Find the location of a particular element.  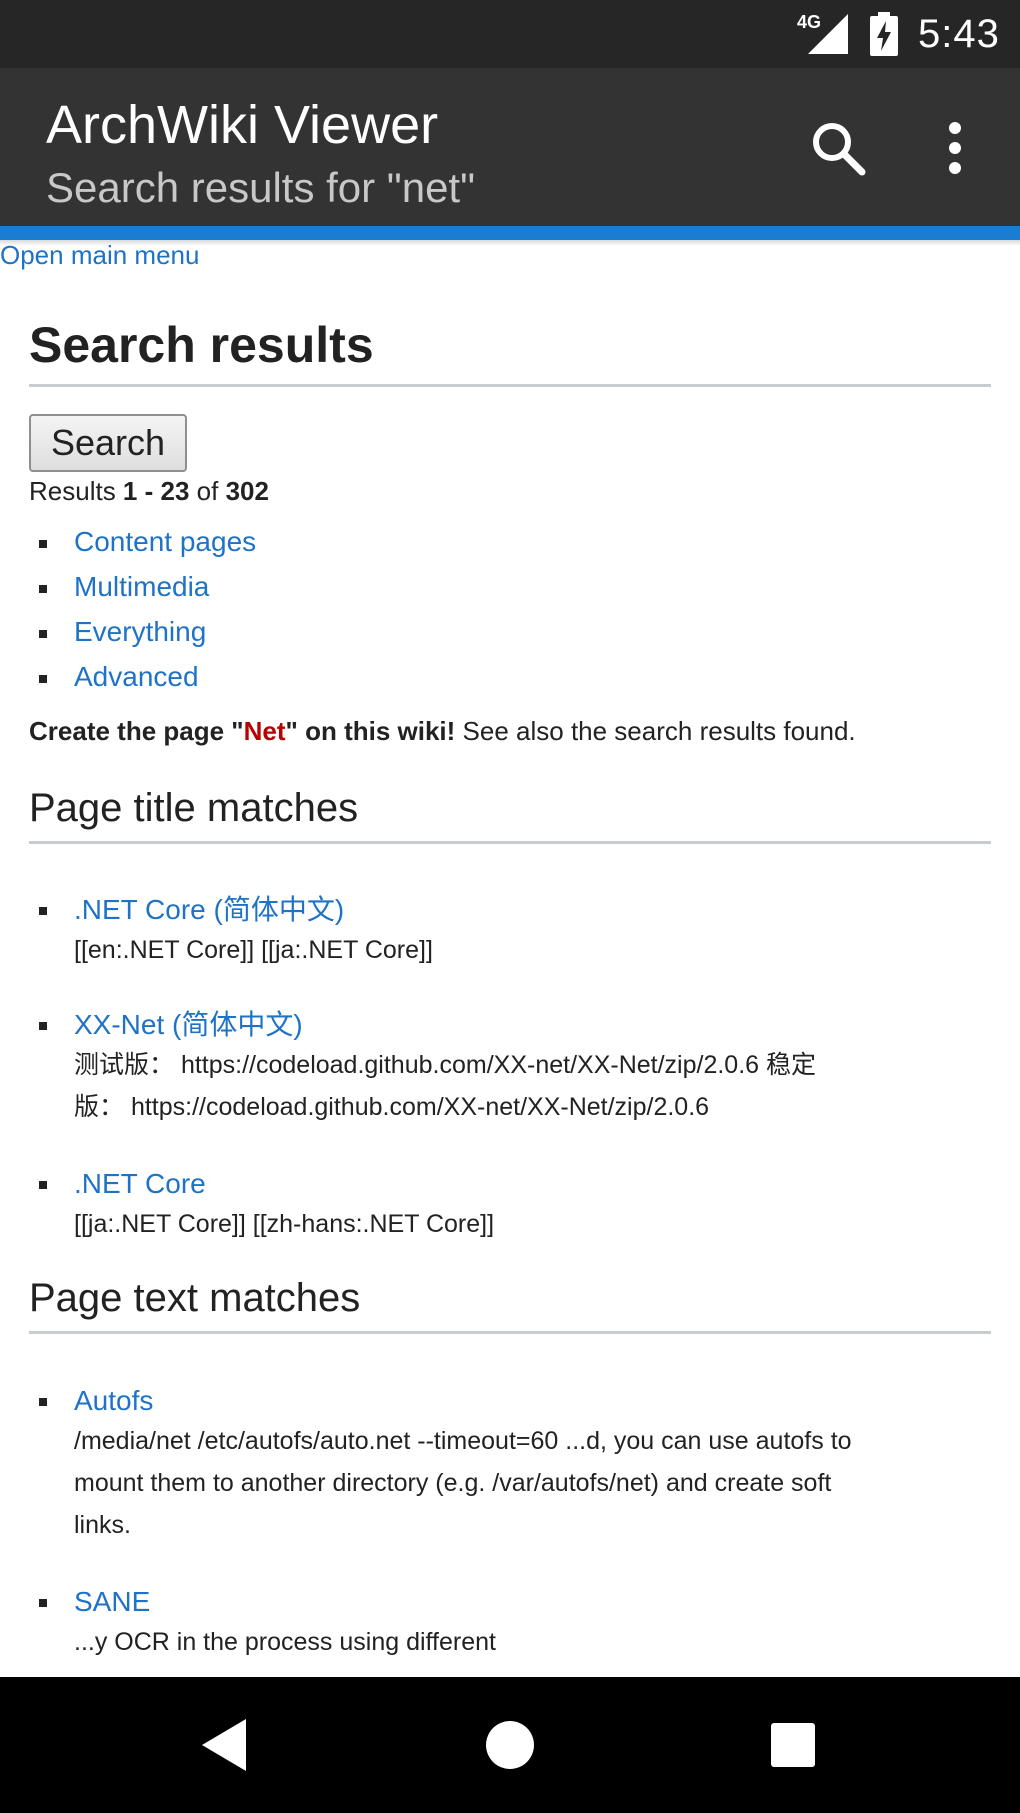

section-heading-title-matches: Page title matches is located at coordinates (510, 815).